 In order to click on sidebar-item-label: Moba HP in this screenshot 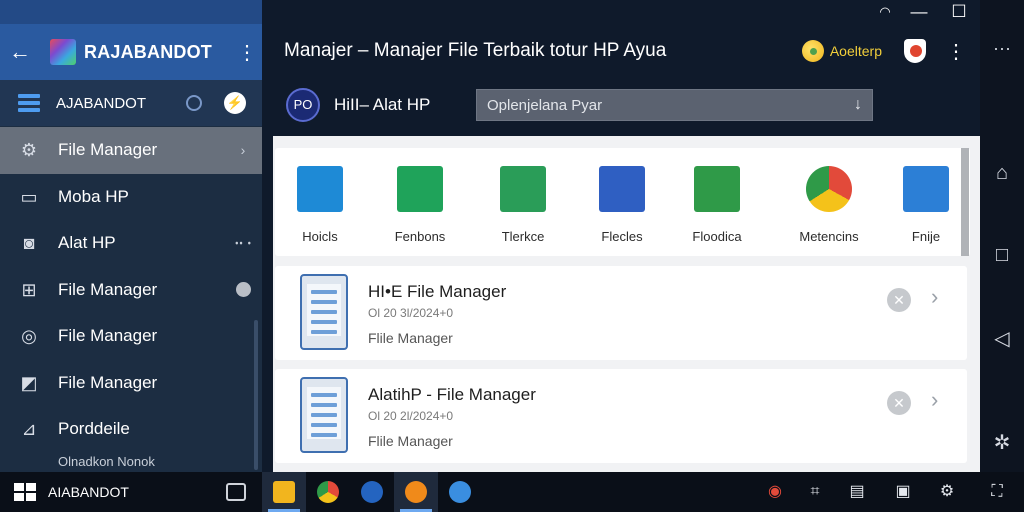, I will do `click(93, 196)`.